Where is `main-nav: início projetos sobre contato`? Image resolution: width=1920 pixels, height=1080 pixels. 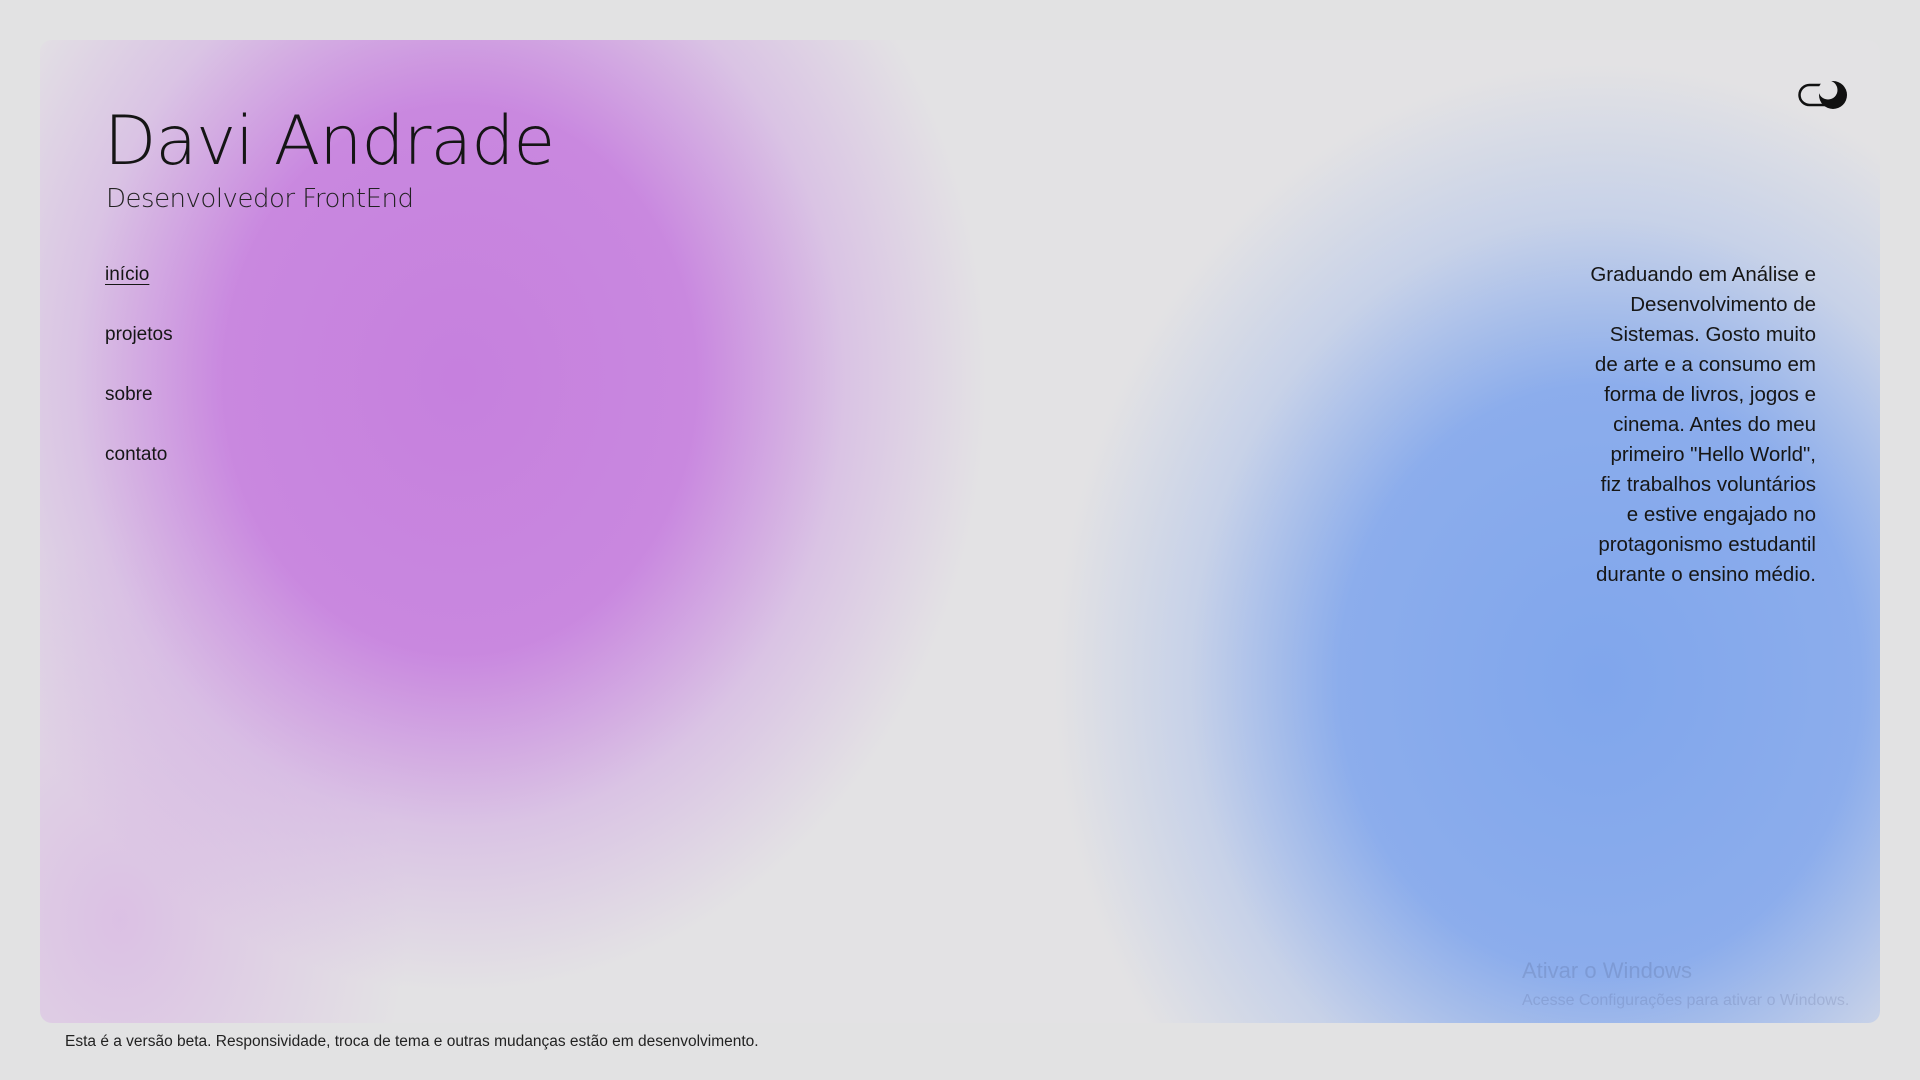
main-nav: início projetos sobre contato is located at coordinates (139, 384).